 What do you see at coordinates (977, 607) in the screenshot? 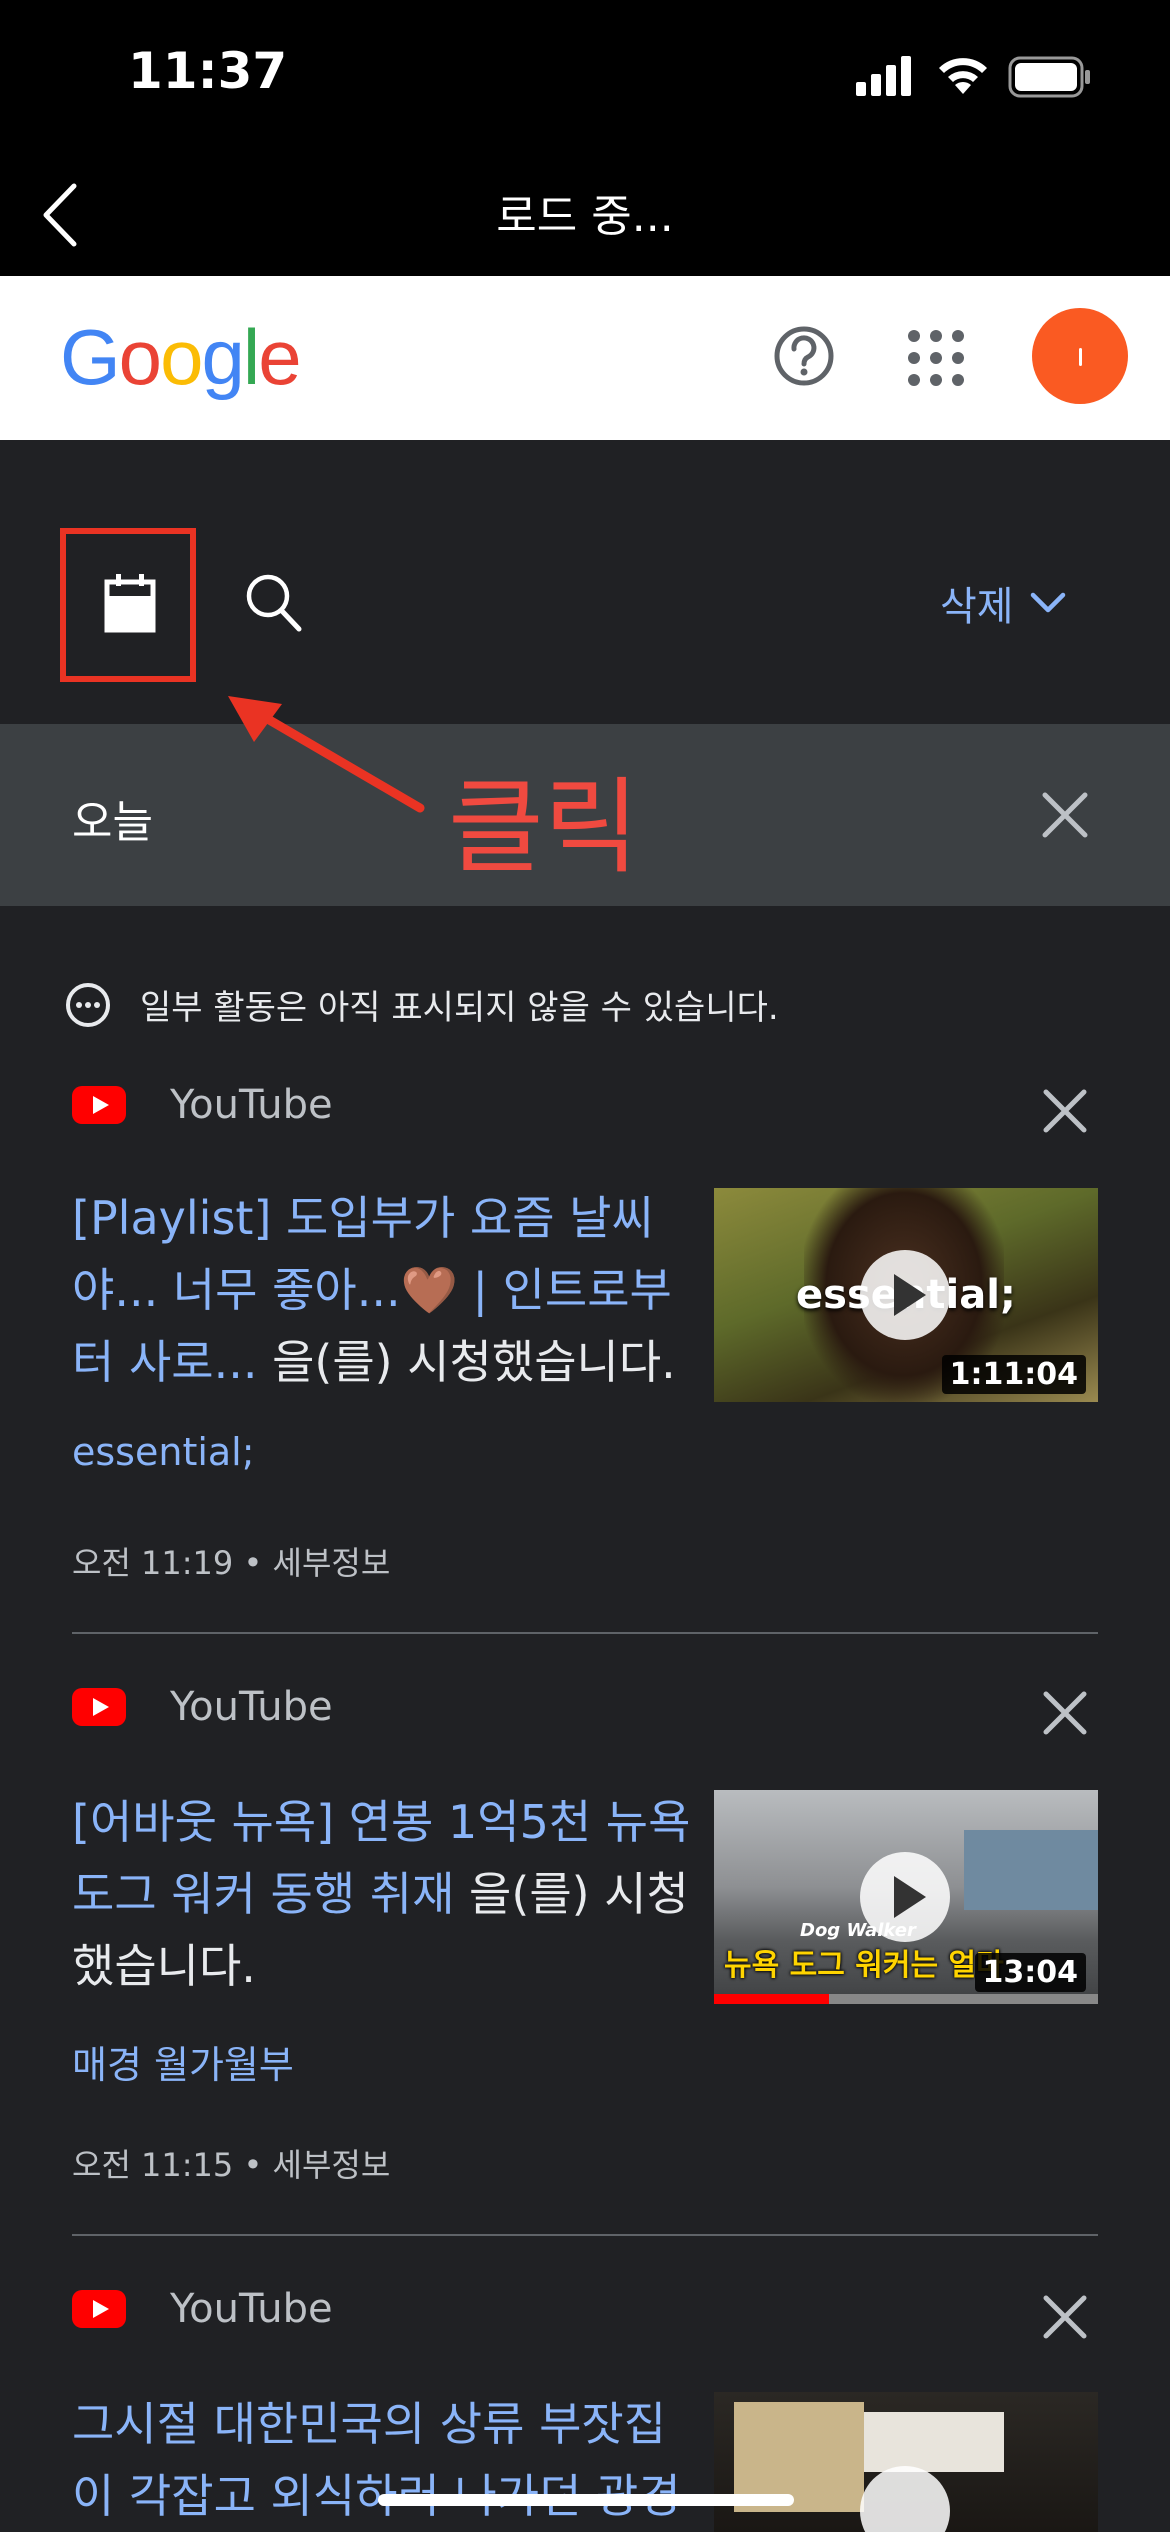
I see `delete-label: 삭제` at bounding box center [977, 607].